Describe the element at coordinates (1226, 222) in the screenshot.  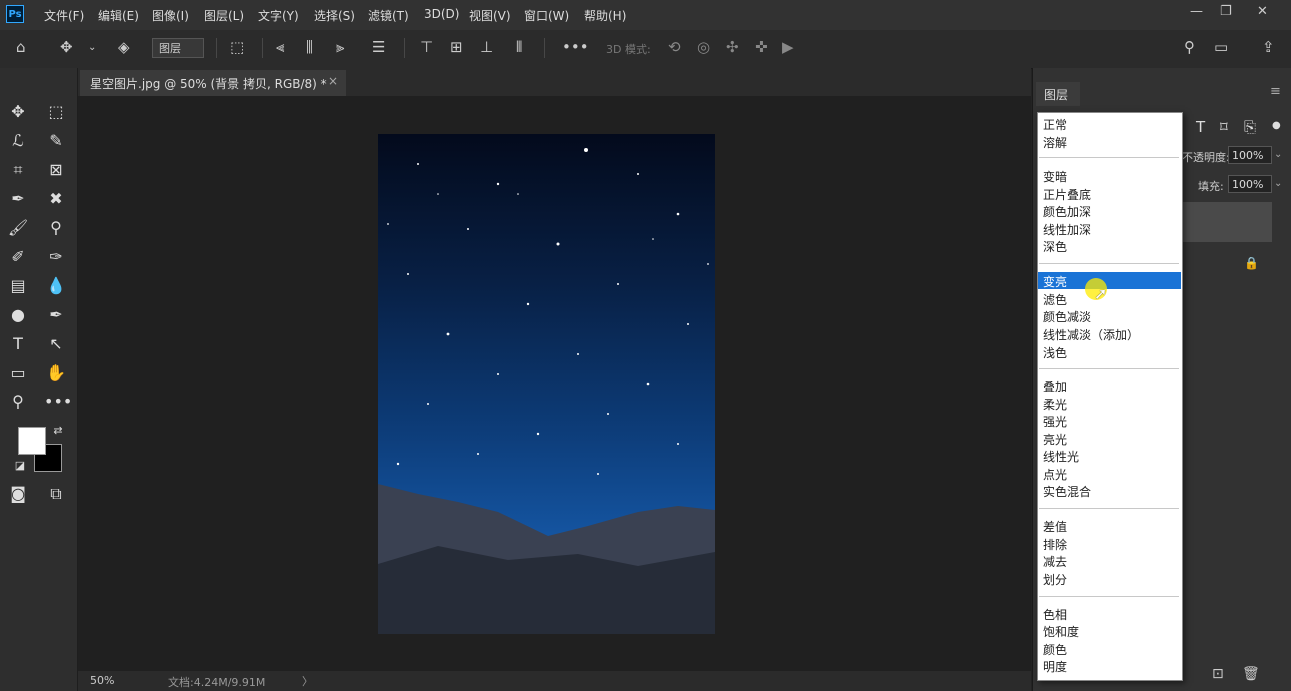
I see `layer-row-selected` at that location.